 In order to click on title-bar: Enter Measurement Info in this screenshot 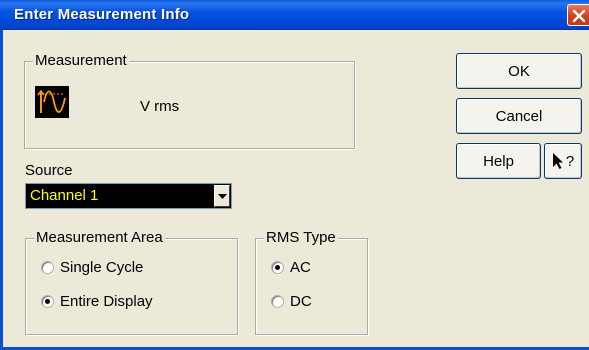, I will do `click(294, 15)`.